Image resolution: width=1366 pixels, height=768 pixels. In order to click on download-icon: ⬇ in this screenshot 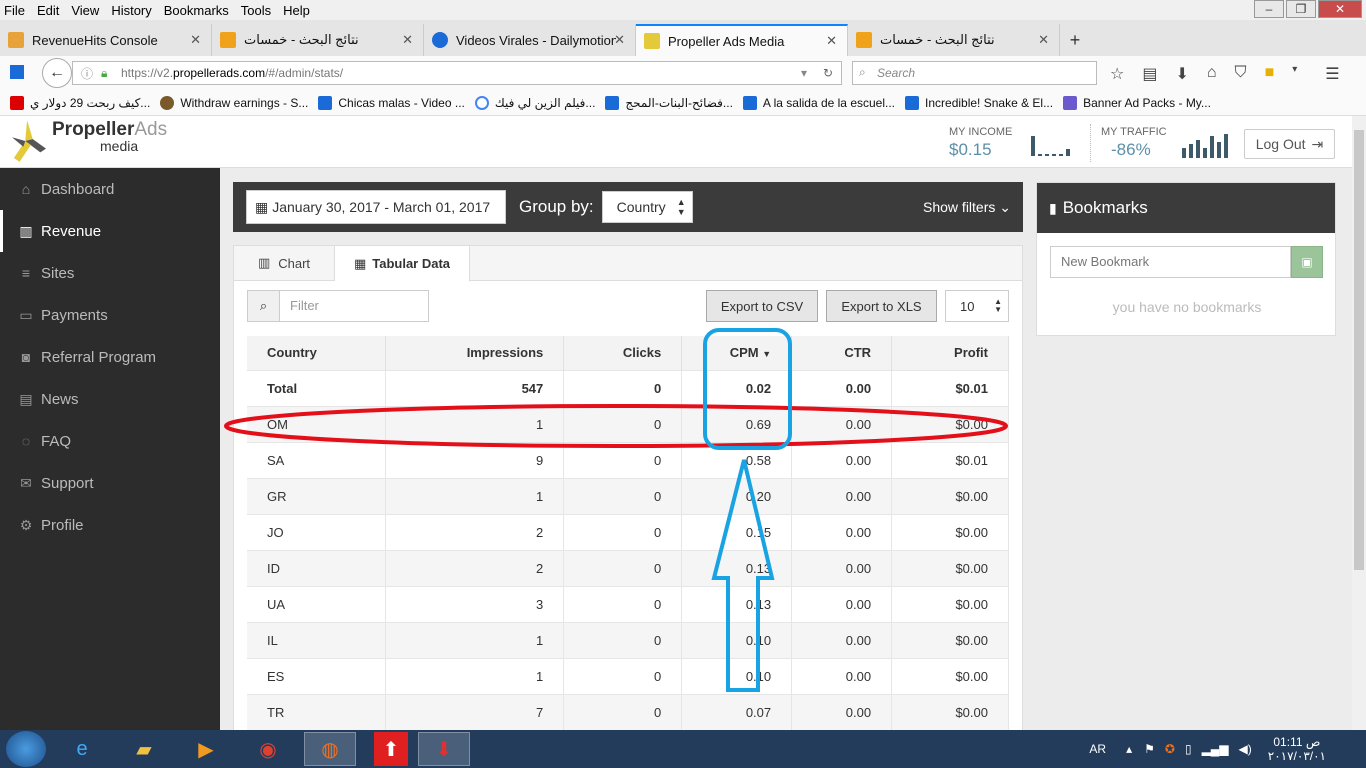, I will do `click(1181, 74)`.